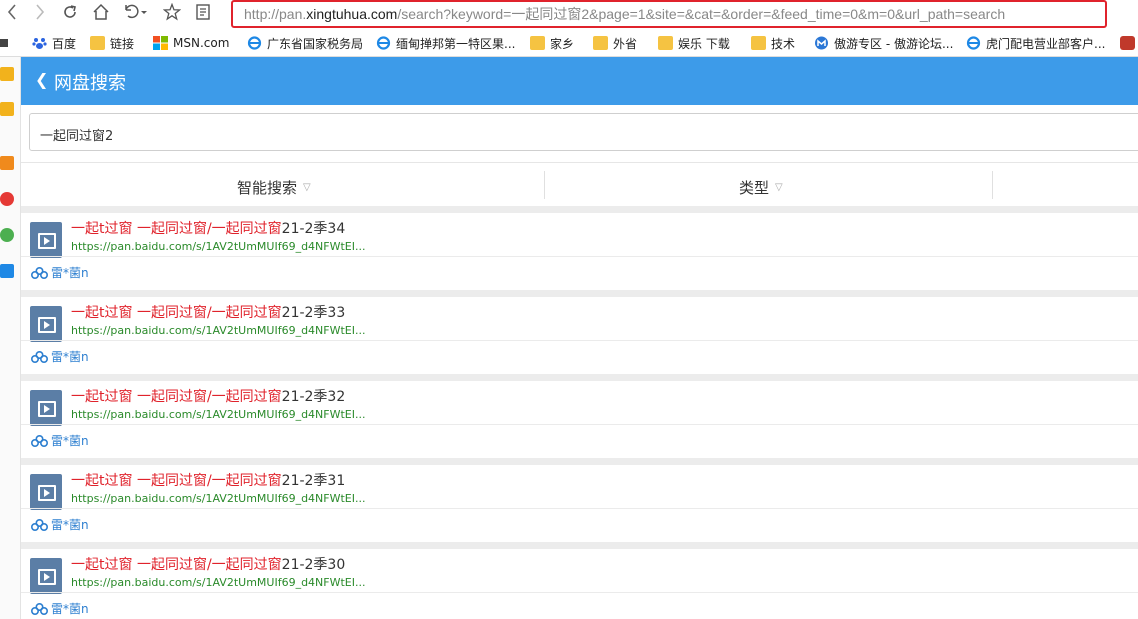 The height and width of the screenshot is (619, 1138). Describe the element at coordinates (39, 43) in the screenshot. I see `paw-icon` at that location.